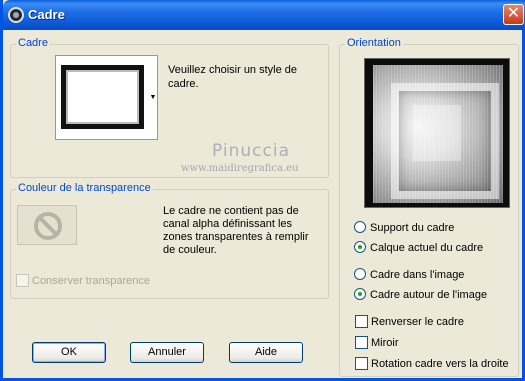 This screenshot has width=525, height=381. I want to click on orientation-preview, so click(437, 133).